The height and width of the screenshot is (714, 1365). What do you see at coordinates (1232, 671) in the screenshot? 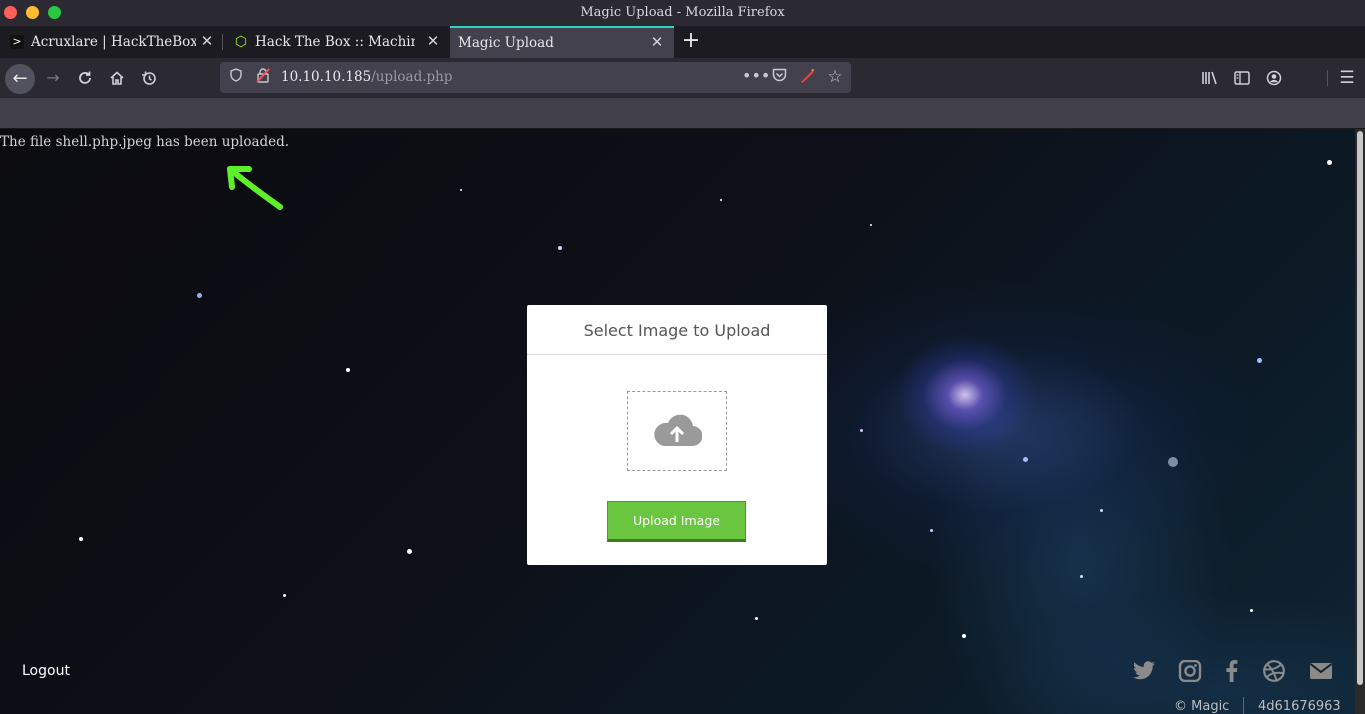
I see `facebook-icon` at bounding box center [1232, 671].